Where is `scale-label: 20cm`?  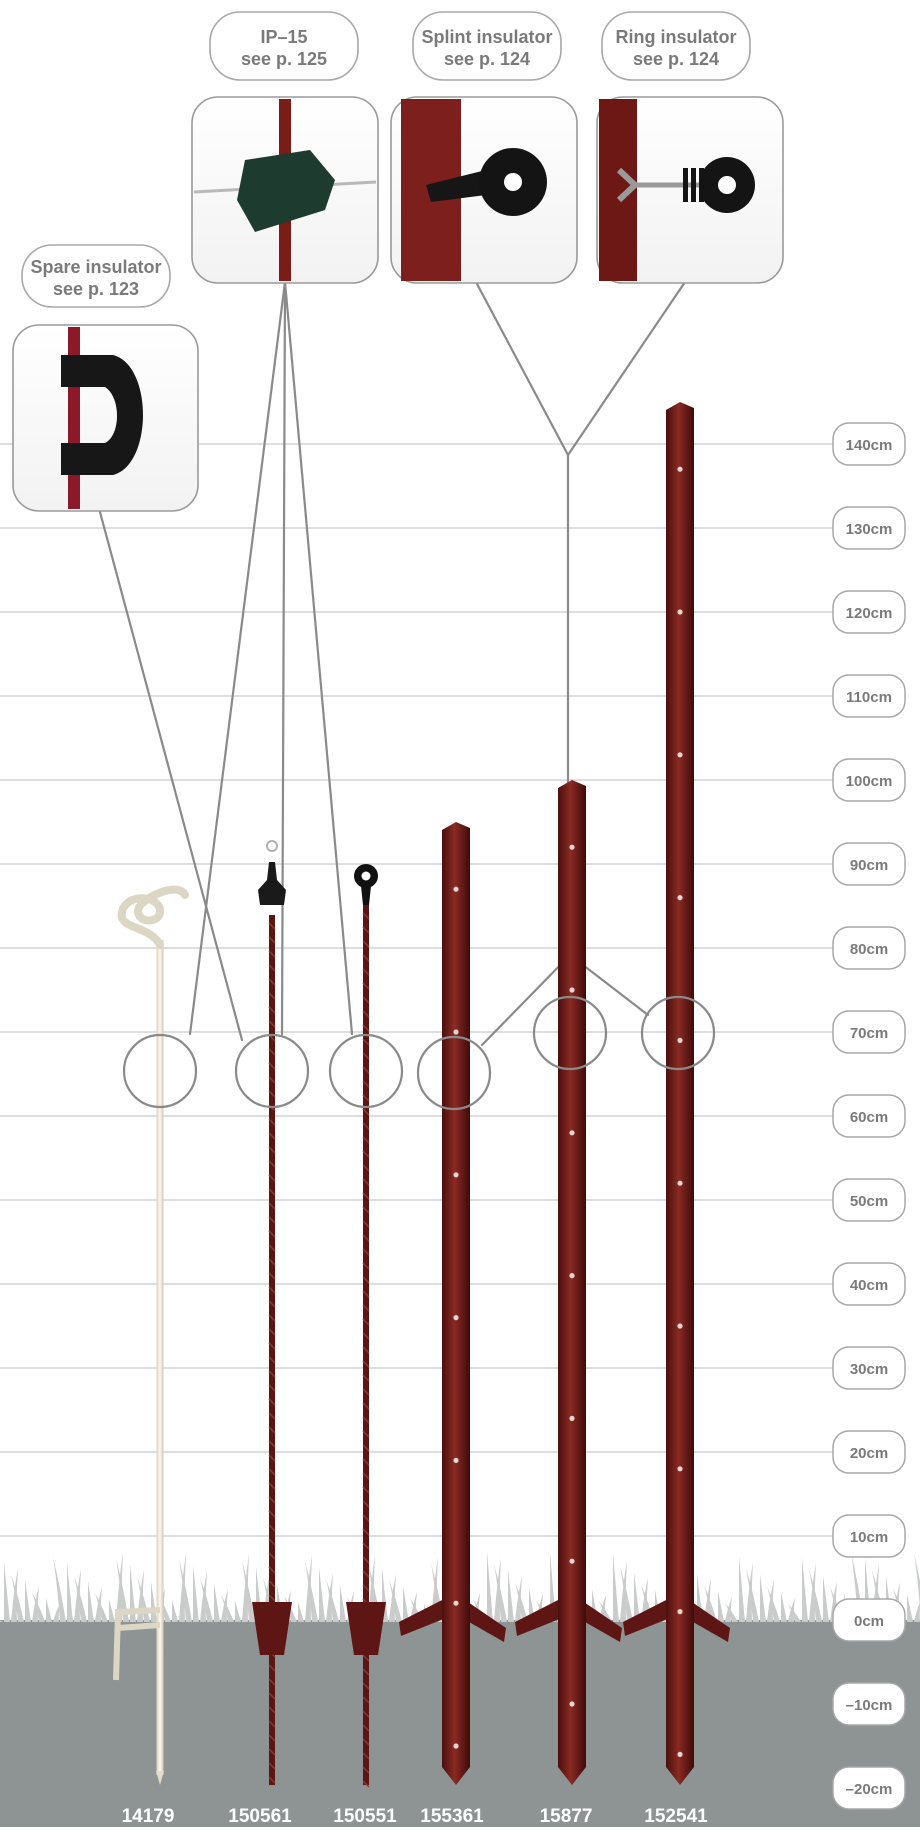 scale-label: 20cm is located at coordinates (869, 1452).